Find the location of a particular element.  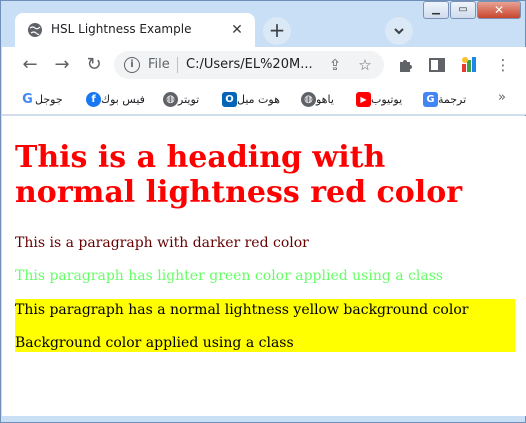

outlook-icon: O is located at coordinates (229, 99).